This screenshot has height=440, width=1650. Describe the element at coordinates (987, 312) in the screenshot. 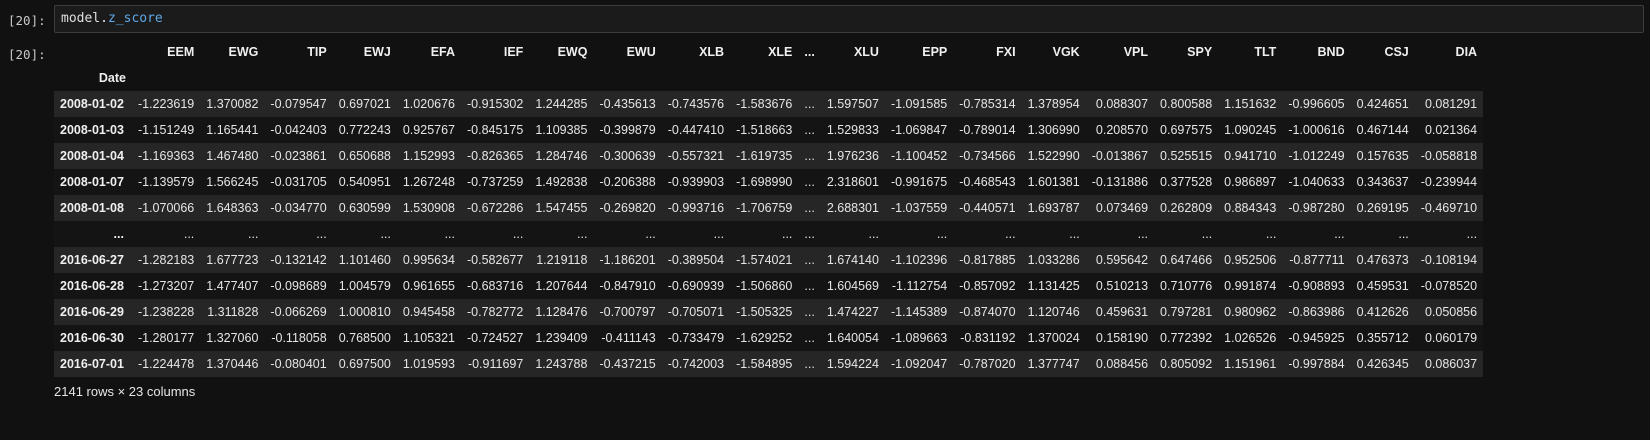

I see `table-cell: -0.874070` at that location.